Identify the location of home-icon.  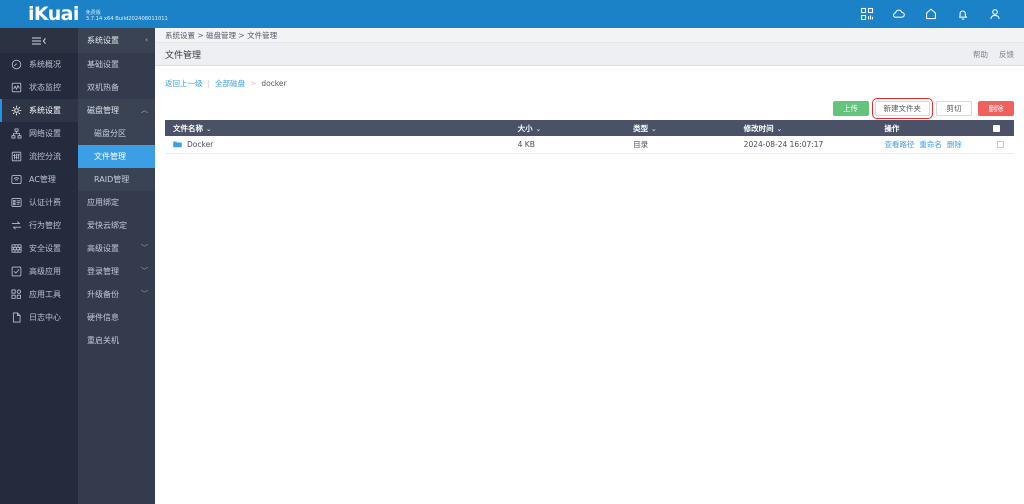
(931, 14).